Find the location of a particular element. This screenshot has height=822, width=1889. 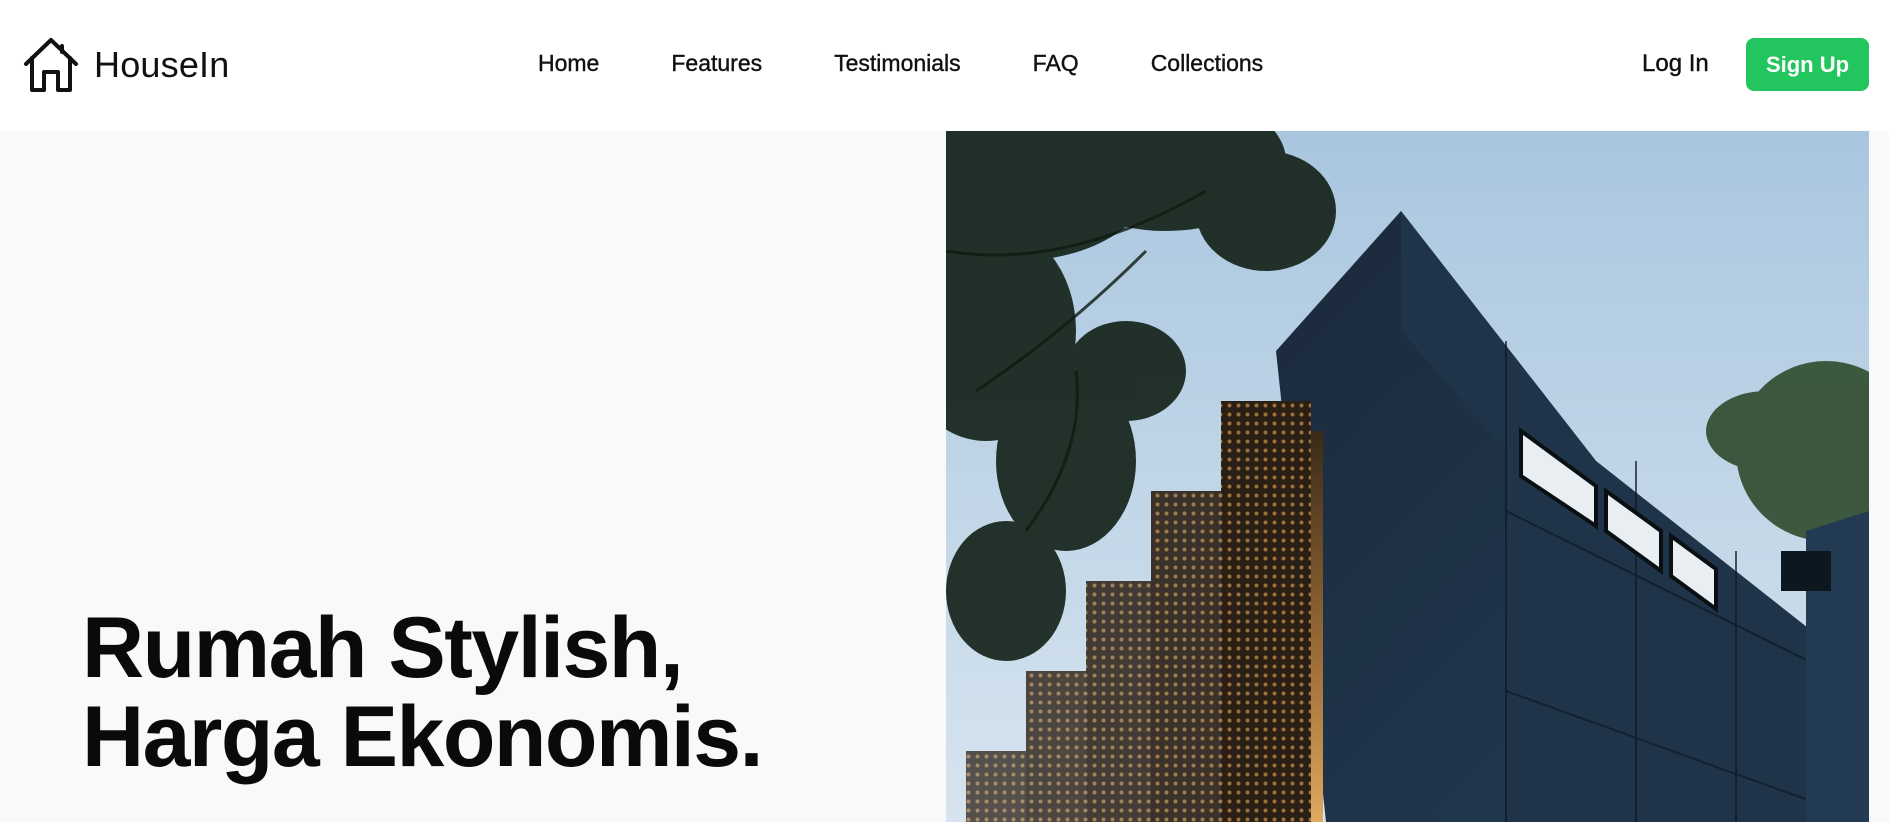

house-icon is located at coordinates (51, 65).